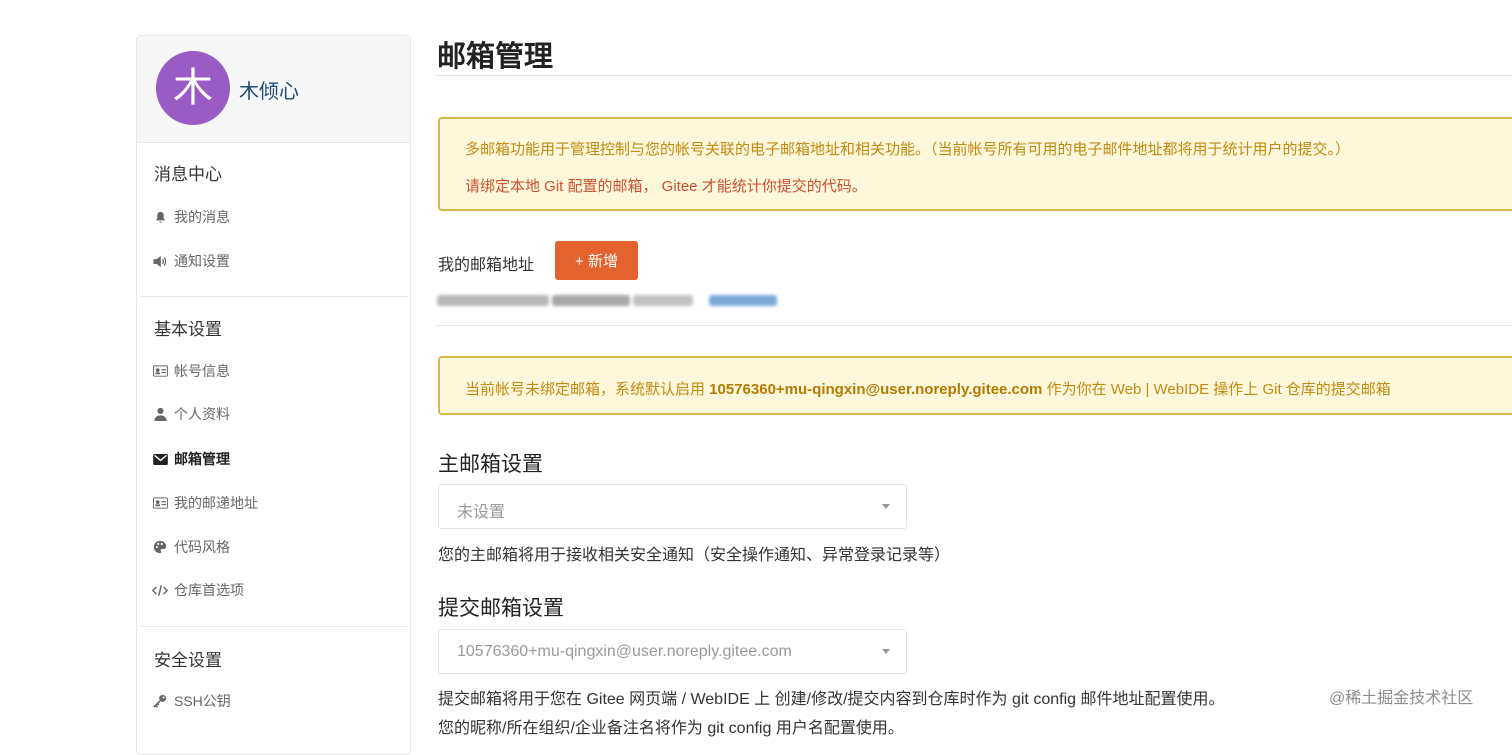 This screenshot has width=1512, height=755. I want to click on avatar: 木, so click(193, 88).